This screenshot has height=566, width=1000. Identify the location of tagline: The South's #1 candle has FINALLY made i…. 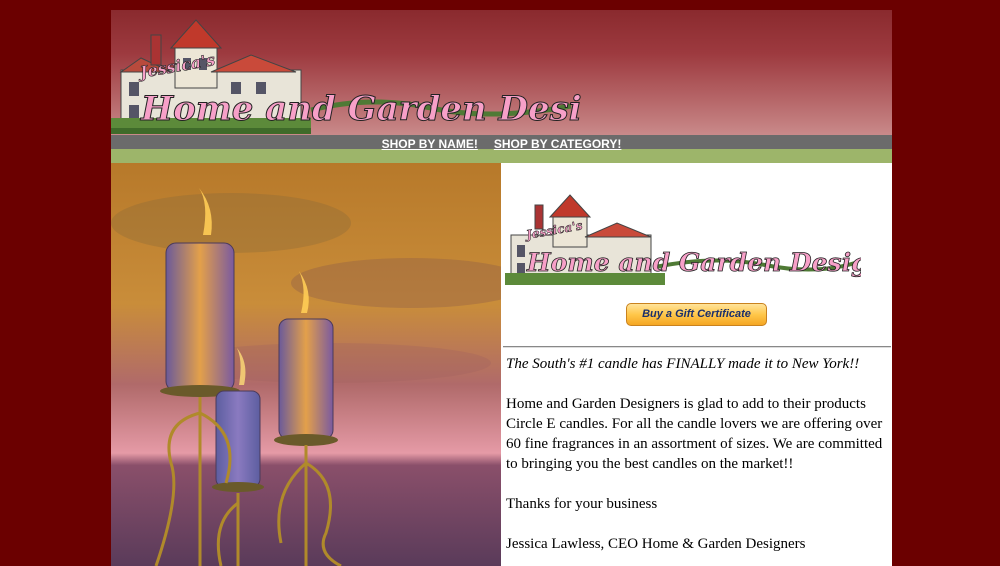
(683, 364).